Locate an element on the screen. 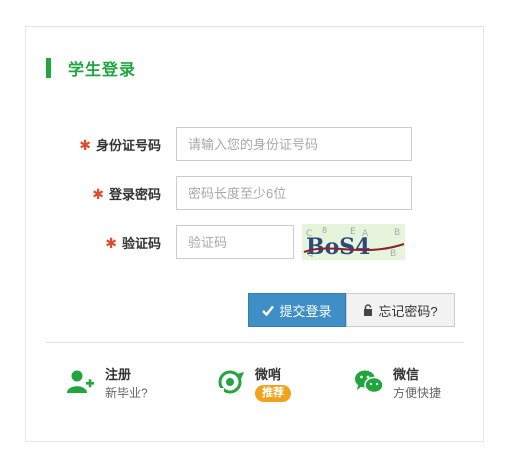 Image resolution: width=510 pixels, height=469 pixels. register-title: 注册 is located at coordinates (118, 374).